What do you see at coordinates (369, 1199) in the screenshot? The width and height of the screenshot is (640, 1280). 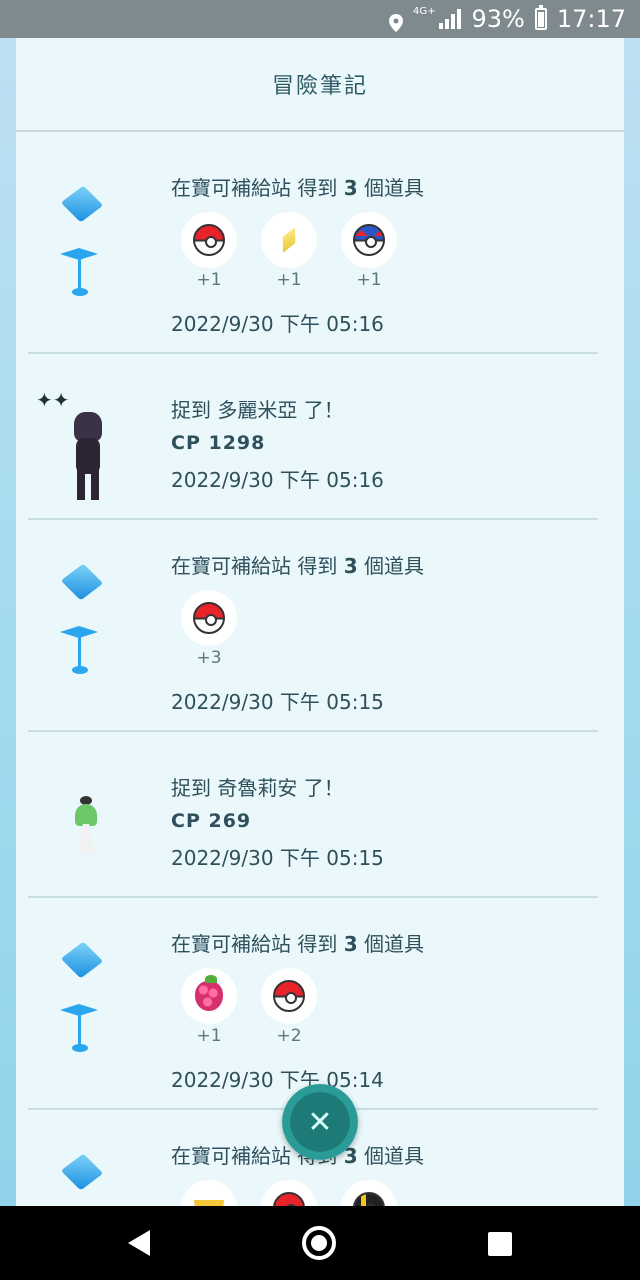 I see `ultra-ball-icon` at bounding box center [369, 1199].